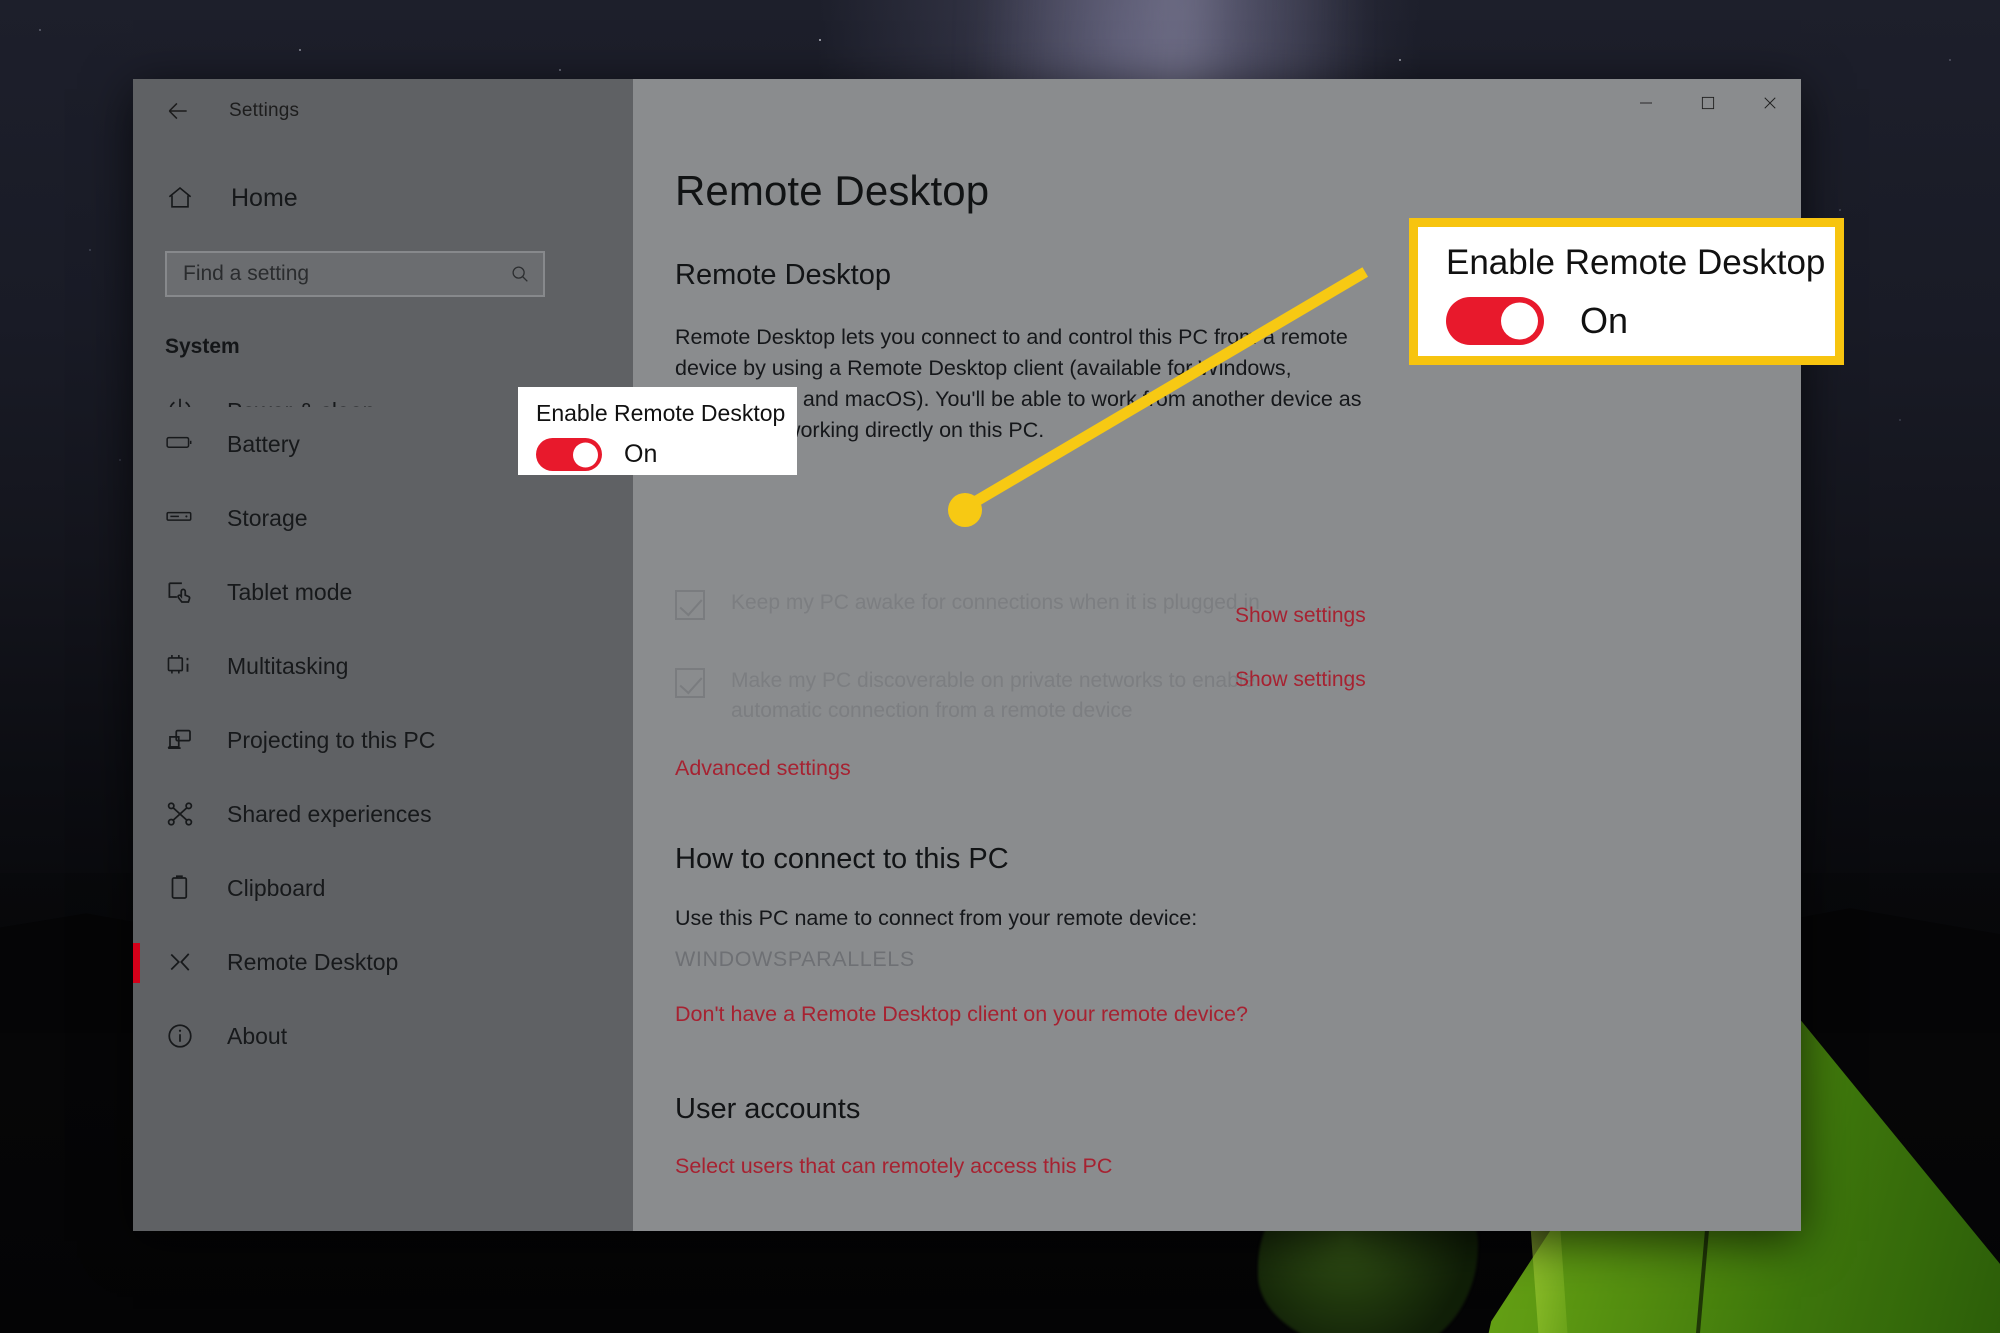 The width and height of the screenshot is (2000, 1333). I want to click on sidebar-item-shared-experiences: Shared experiences, so click(383, 814).